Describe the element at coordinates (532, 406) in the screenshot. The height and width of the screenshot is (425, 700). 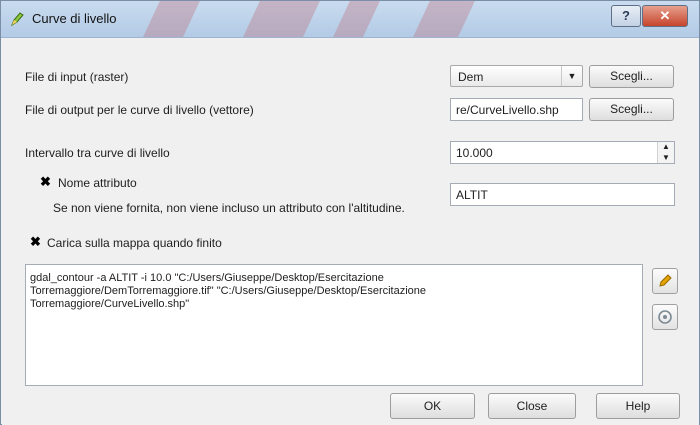
I see `close-button: Close` at that location.